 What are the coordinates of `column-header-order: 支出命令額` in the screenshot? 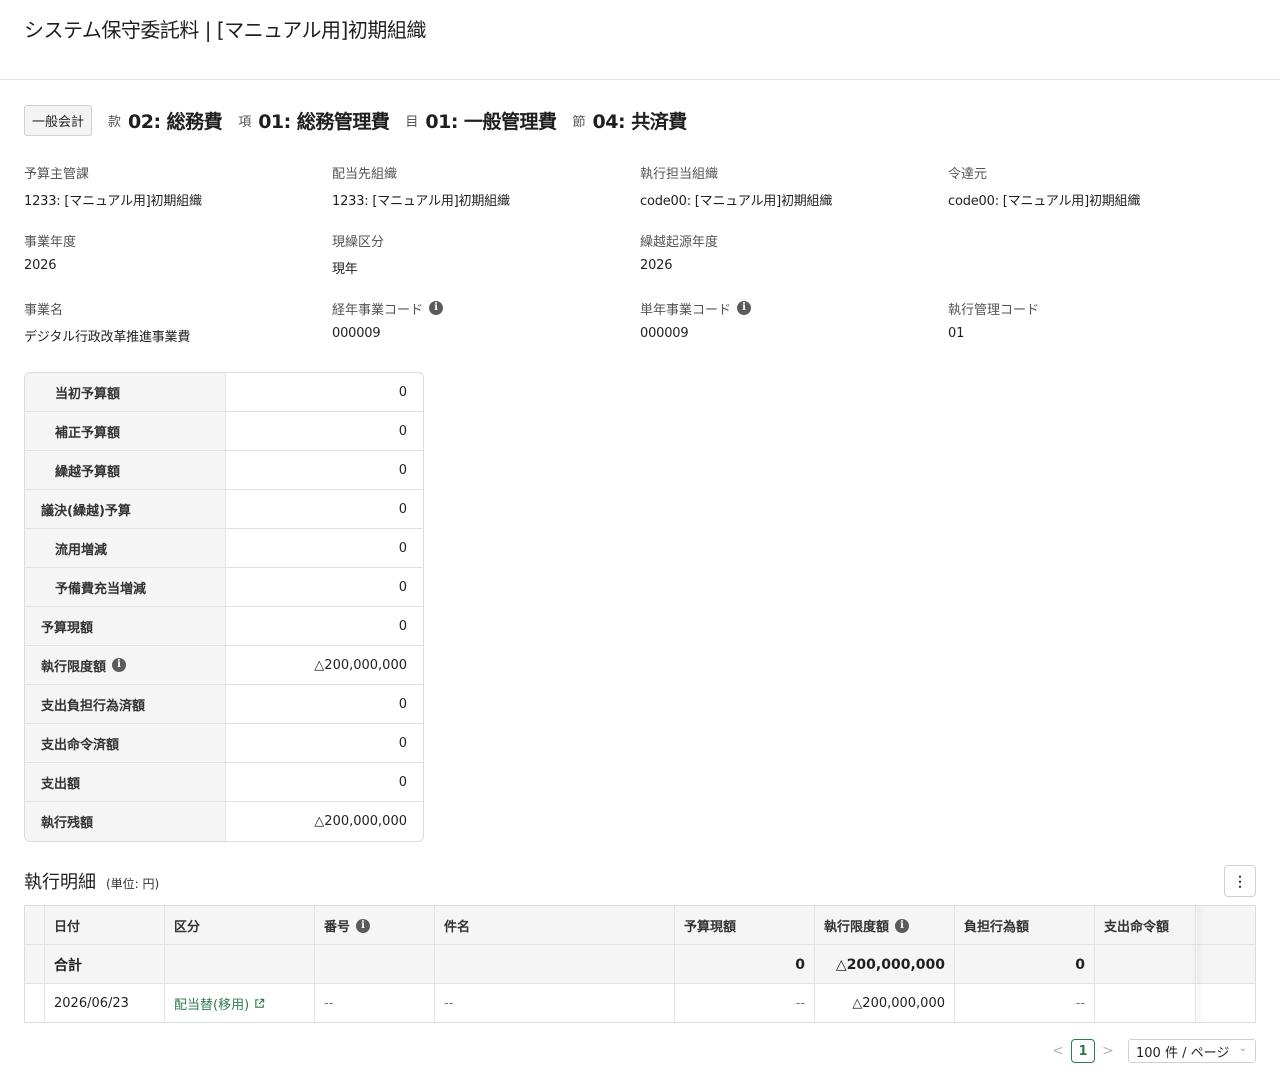 It's located at (1145, 925).